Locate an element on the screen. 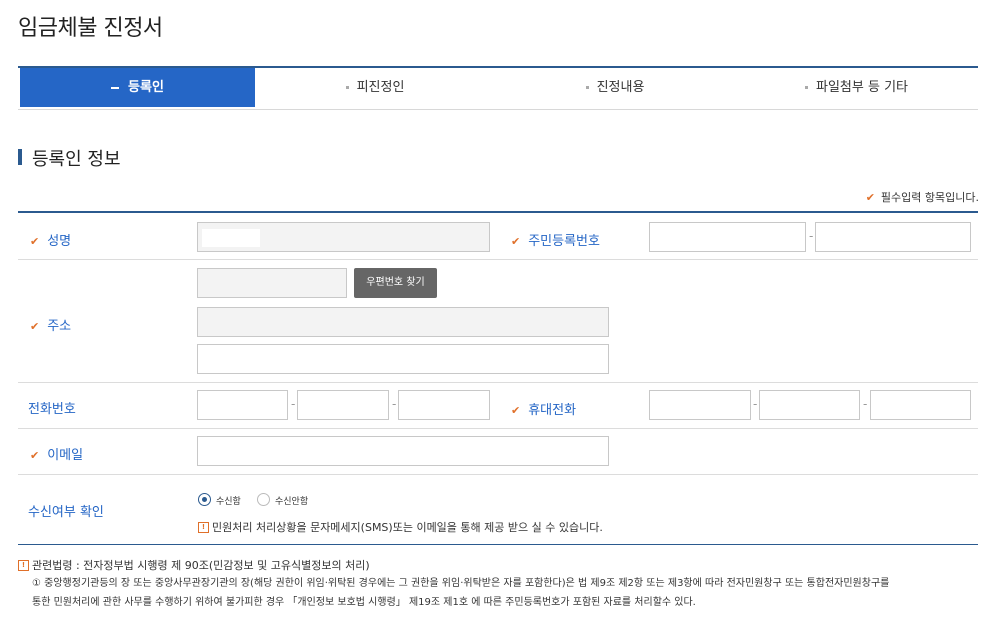 The width and height of the screenshot is (1007, 629). zipcode-field is located at coordinates (272, 283).